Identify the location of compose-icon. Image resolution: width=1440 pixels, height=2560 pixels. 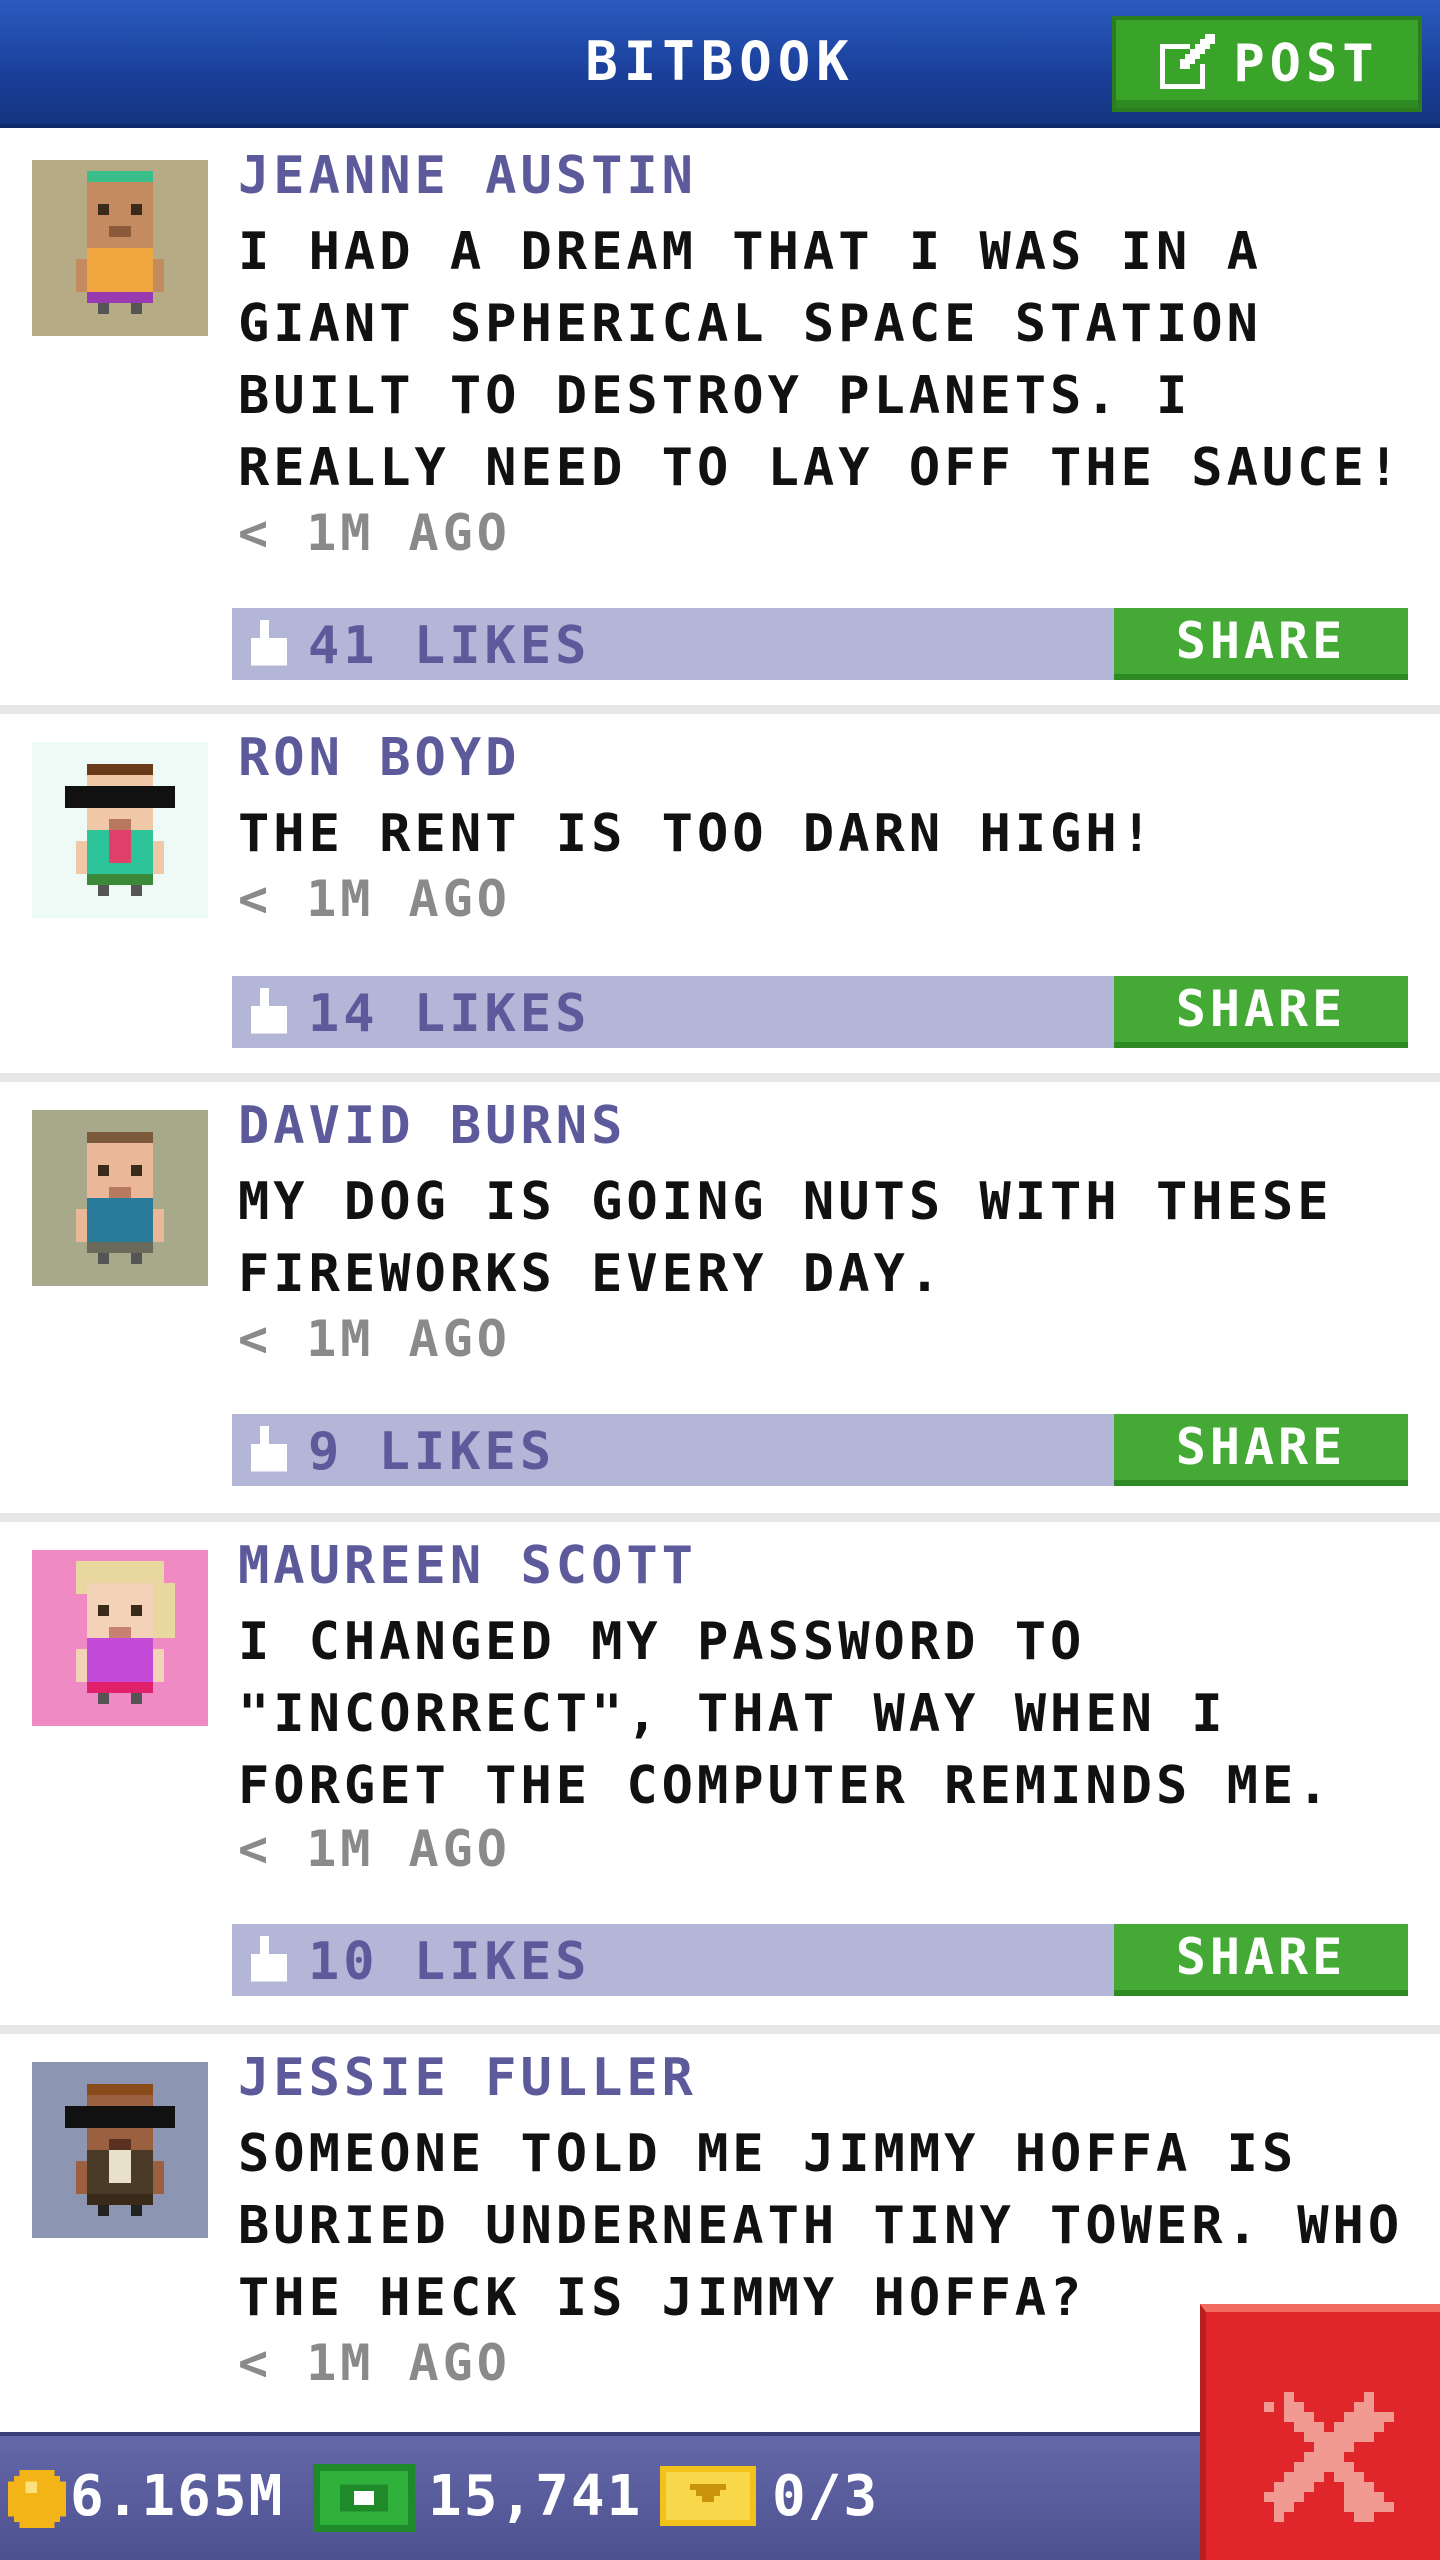
(1188, 61).